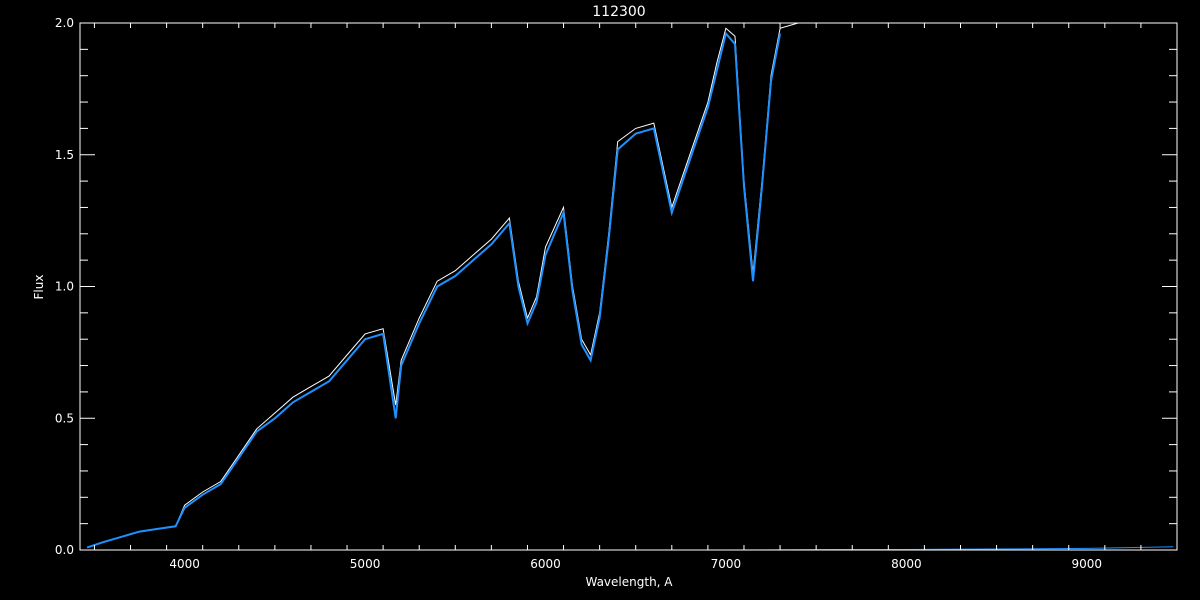  What do you see at coordinates (39, 287) in the screenshot?
I see `y-axis-label: Flux` at bounding box center [39, 287].